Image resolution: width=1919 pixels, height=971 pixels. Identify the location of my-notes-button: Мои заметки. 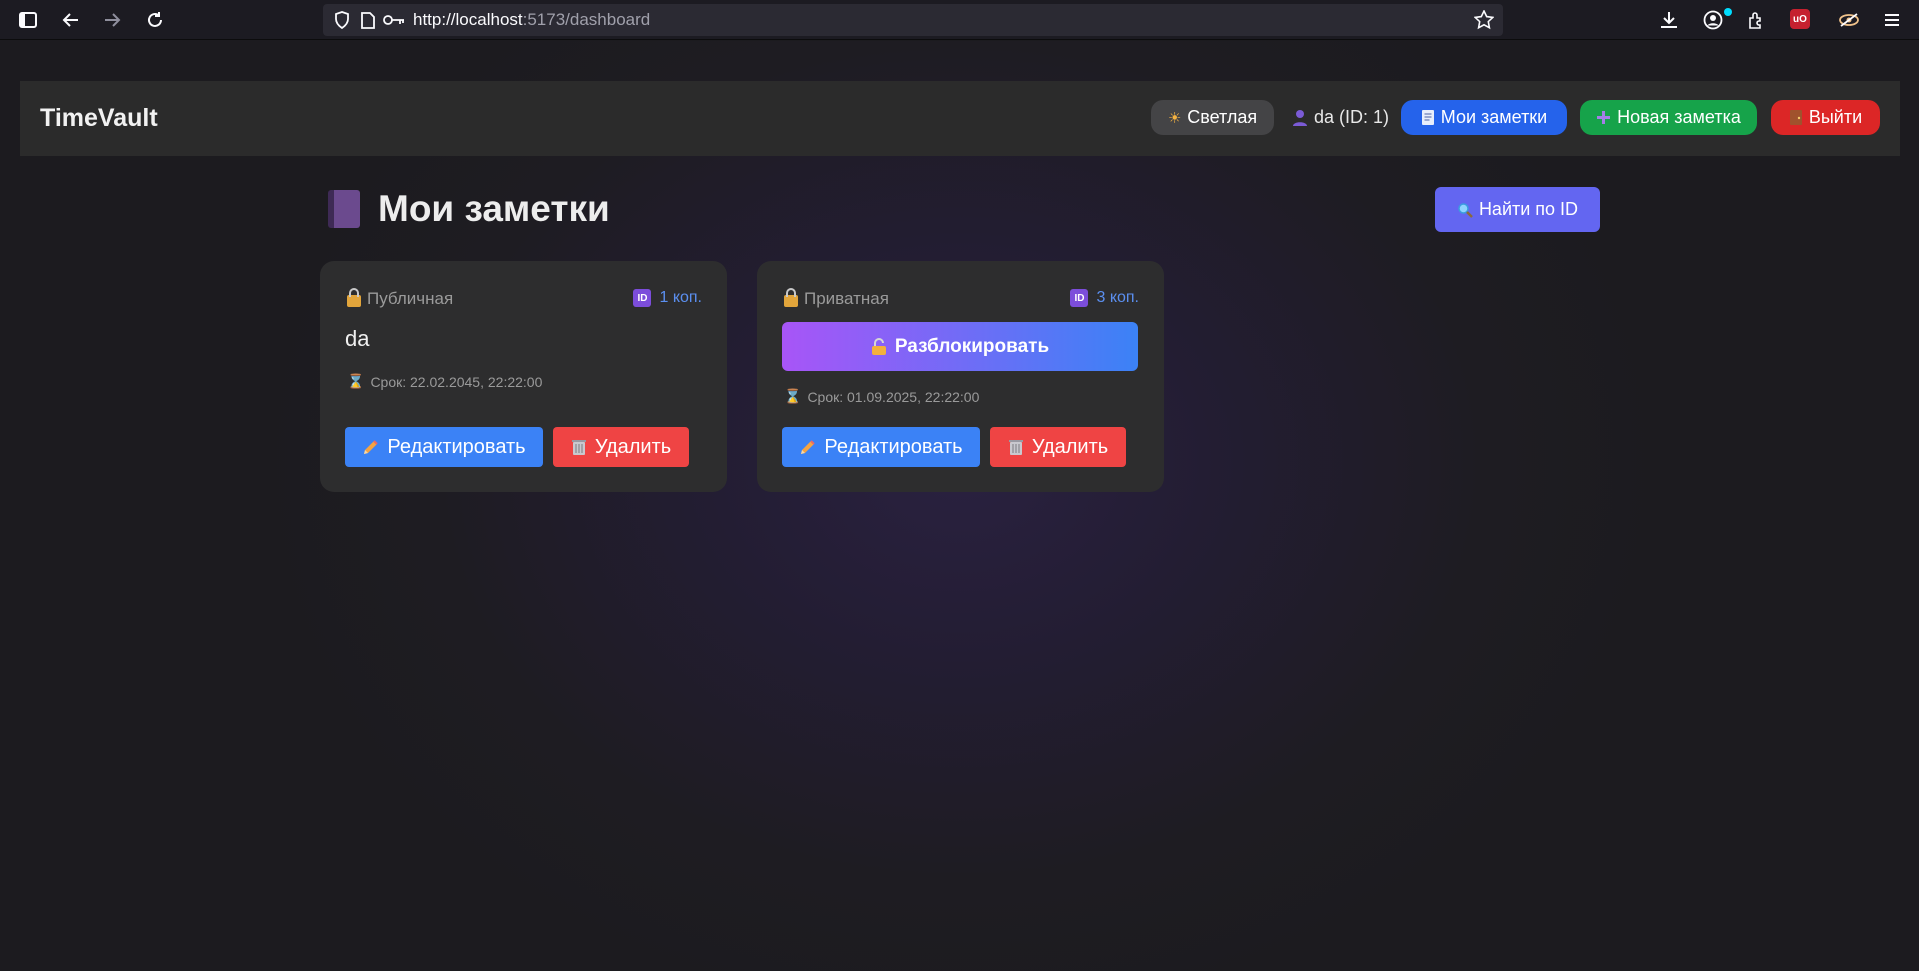
(1484, 117).